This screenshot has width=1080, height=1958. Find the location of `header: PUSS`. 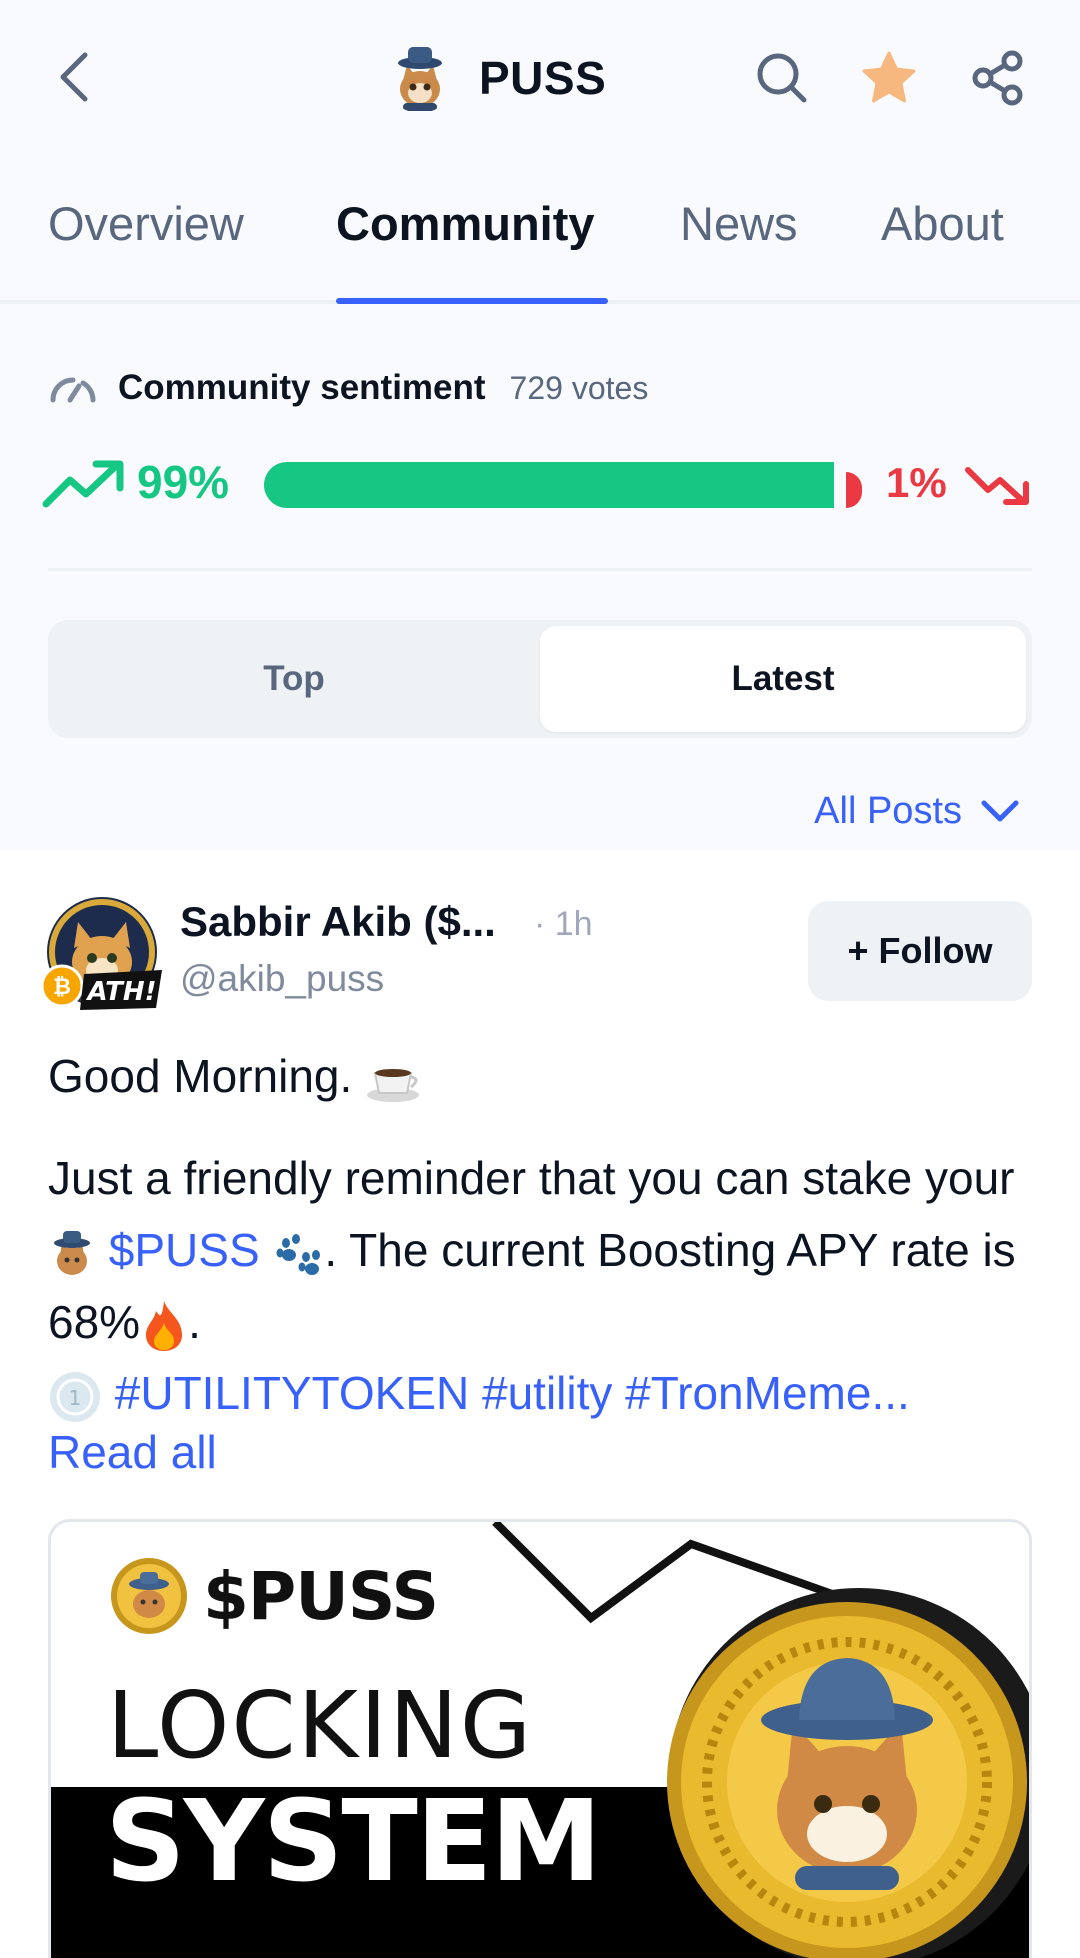

header: PUSS is located at coordinates (540, 75).